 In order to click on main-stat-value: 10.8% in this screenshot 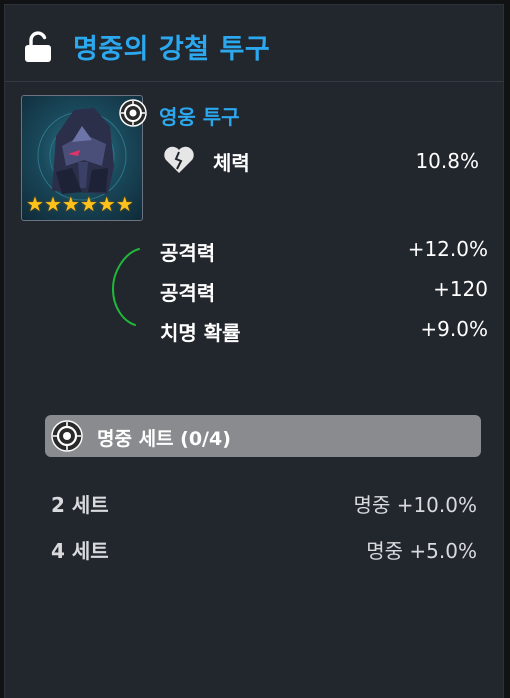, I will do `click(447, 161)`.